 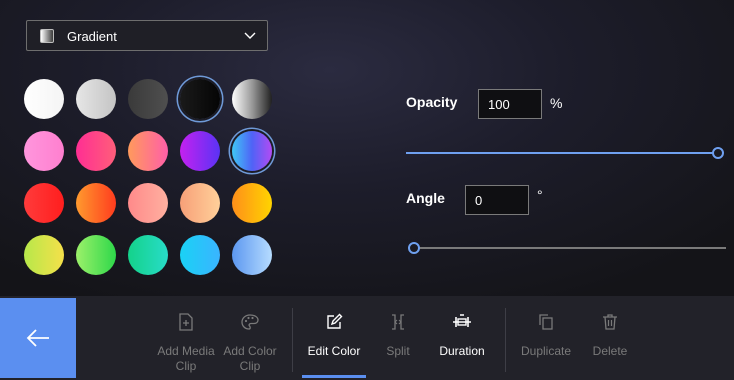 I want to click on swatch-teal, so click(x=148, y=255).